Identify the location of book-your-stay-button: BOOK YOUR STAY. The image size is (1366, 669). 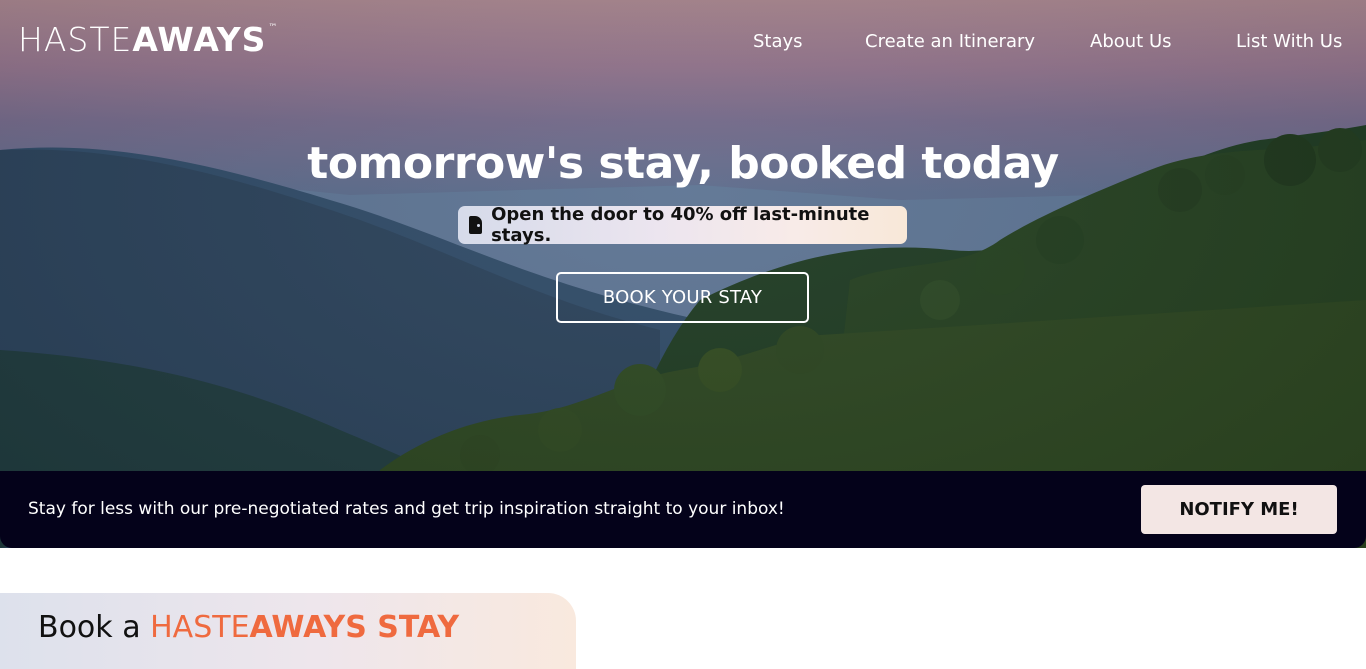
(682, 297).